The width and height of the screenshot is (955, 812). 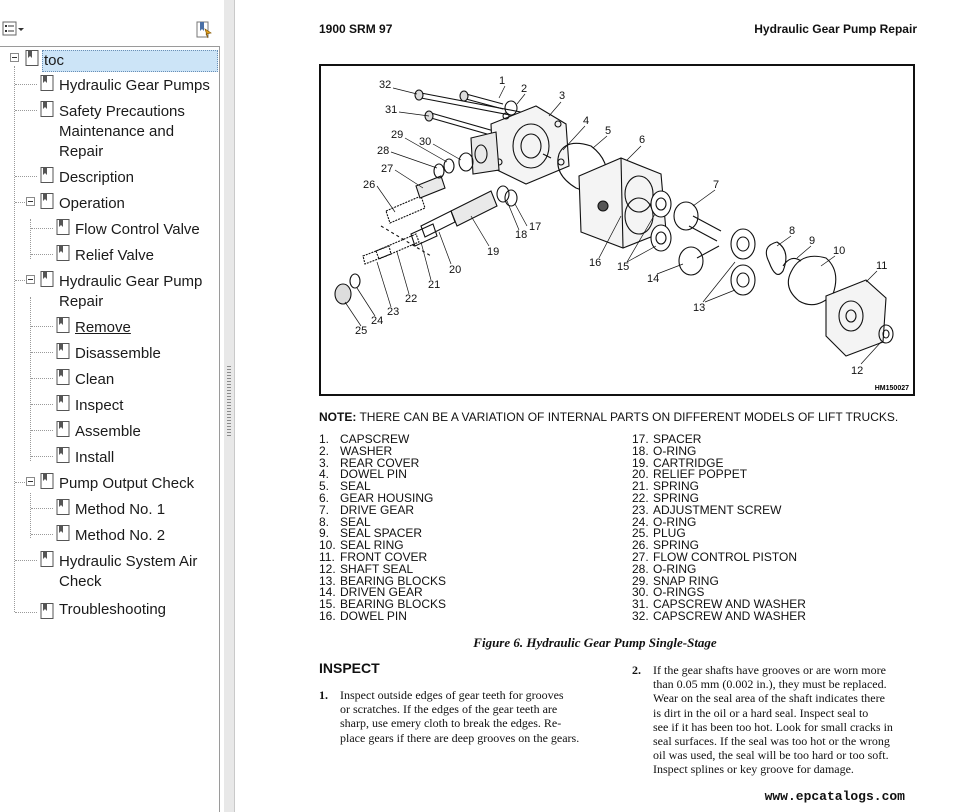 What do you see at coordinates (493, 252) in the screenshot?
I see `callout-label: 19` at bounding box center [493, 252].